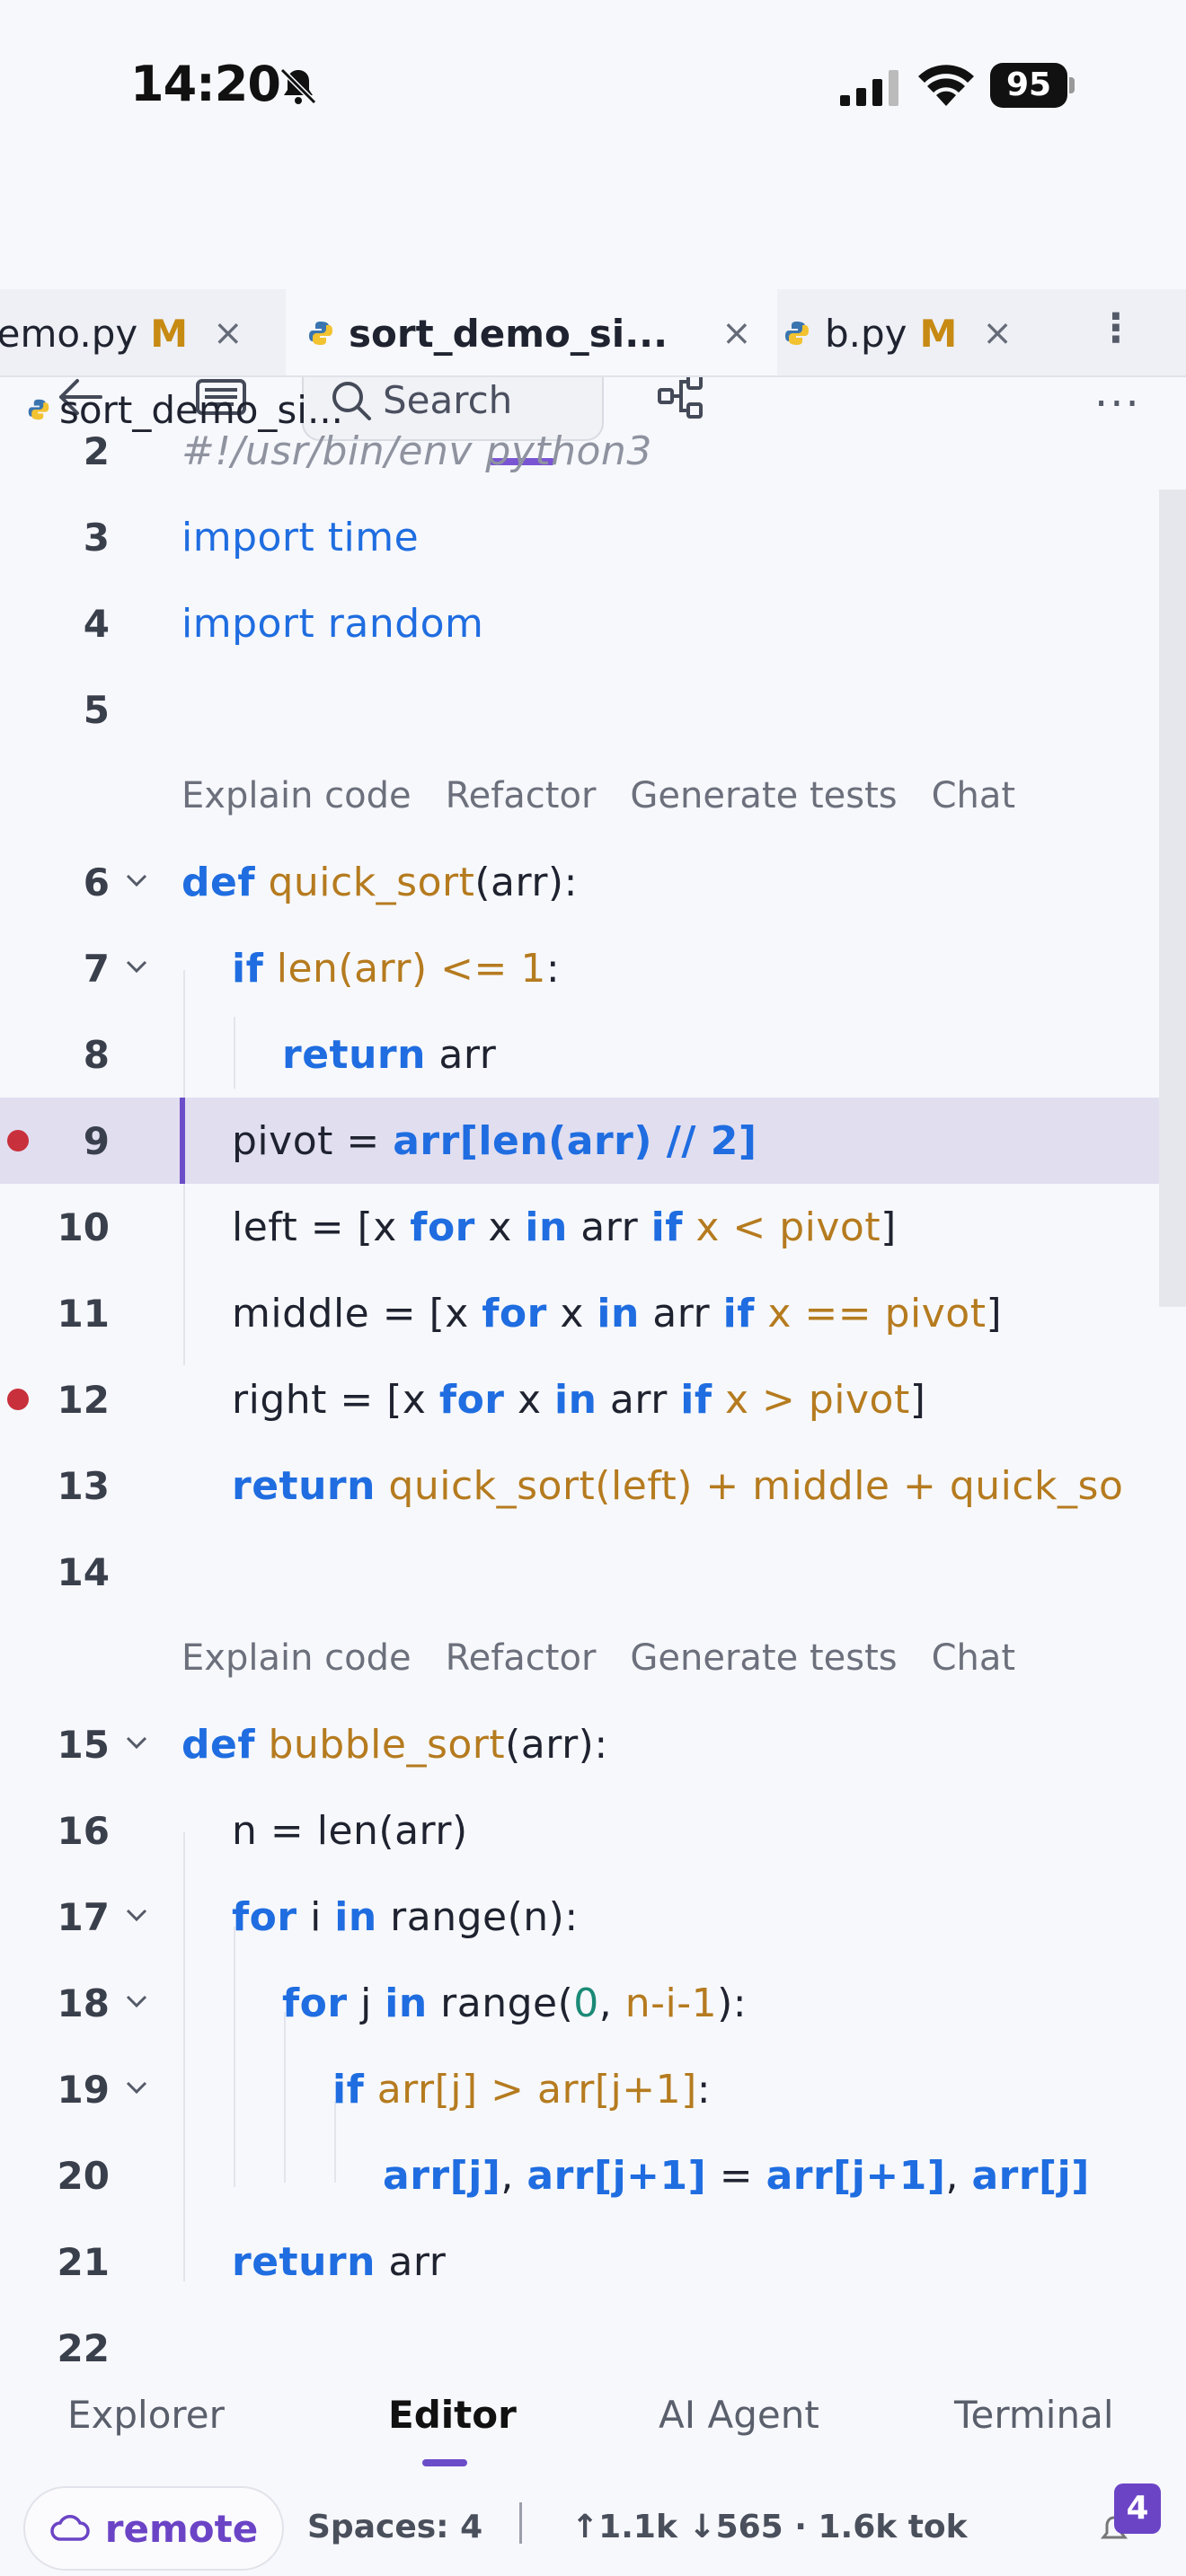 The width and height of the screenshot is (1186, 2576). Describe the element at coordinates (781, 1227) in the screenshot. I see `token: x < pivot` at that location.